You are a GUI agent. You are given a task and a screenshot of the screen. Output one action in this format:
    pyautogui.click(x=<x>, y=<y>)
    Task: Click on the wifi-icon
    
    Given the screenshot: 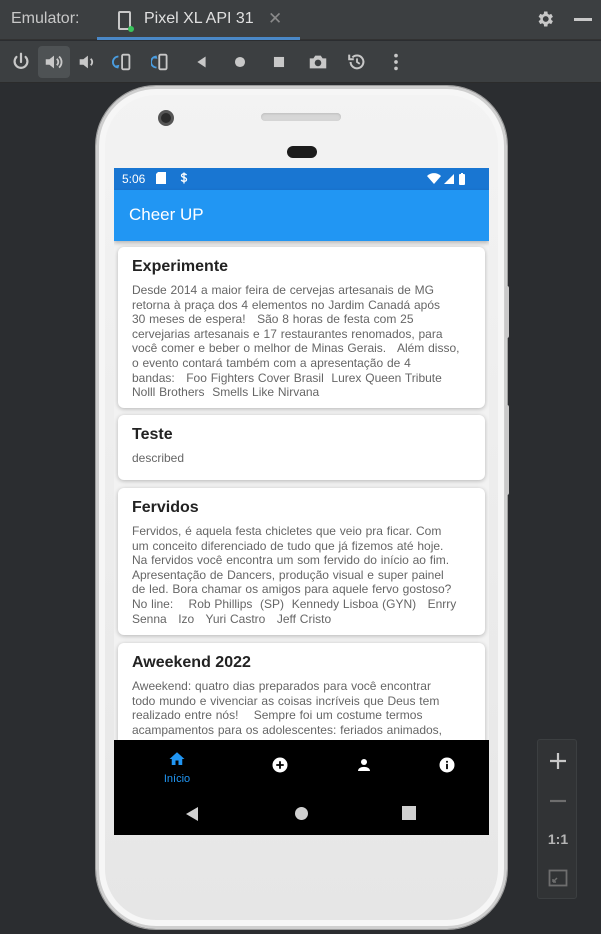 What is the action you would take?
    pyautogui.click(x=434, y=178)
    